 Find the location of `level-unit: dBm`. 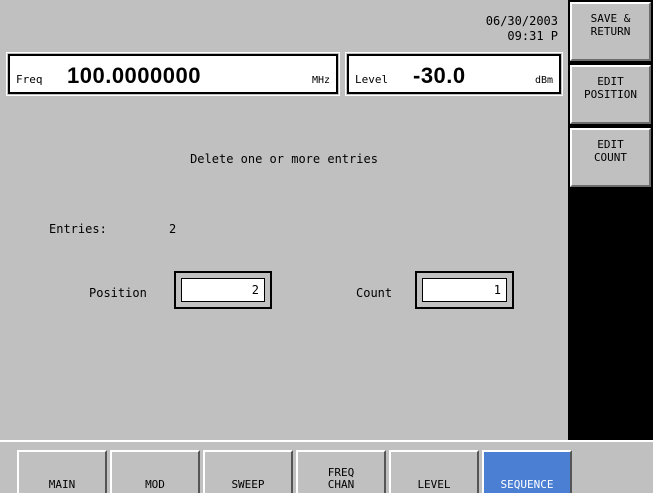

level-unit: dBm is located at coordinates (543, 80).